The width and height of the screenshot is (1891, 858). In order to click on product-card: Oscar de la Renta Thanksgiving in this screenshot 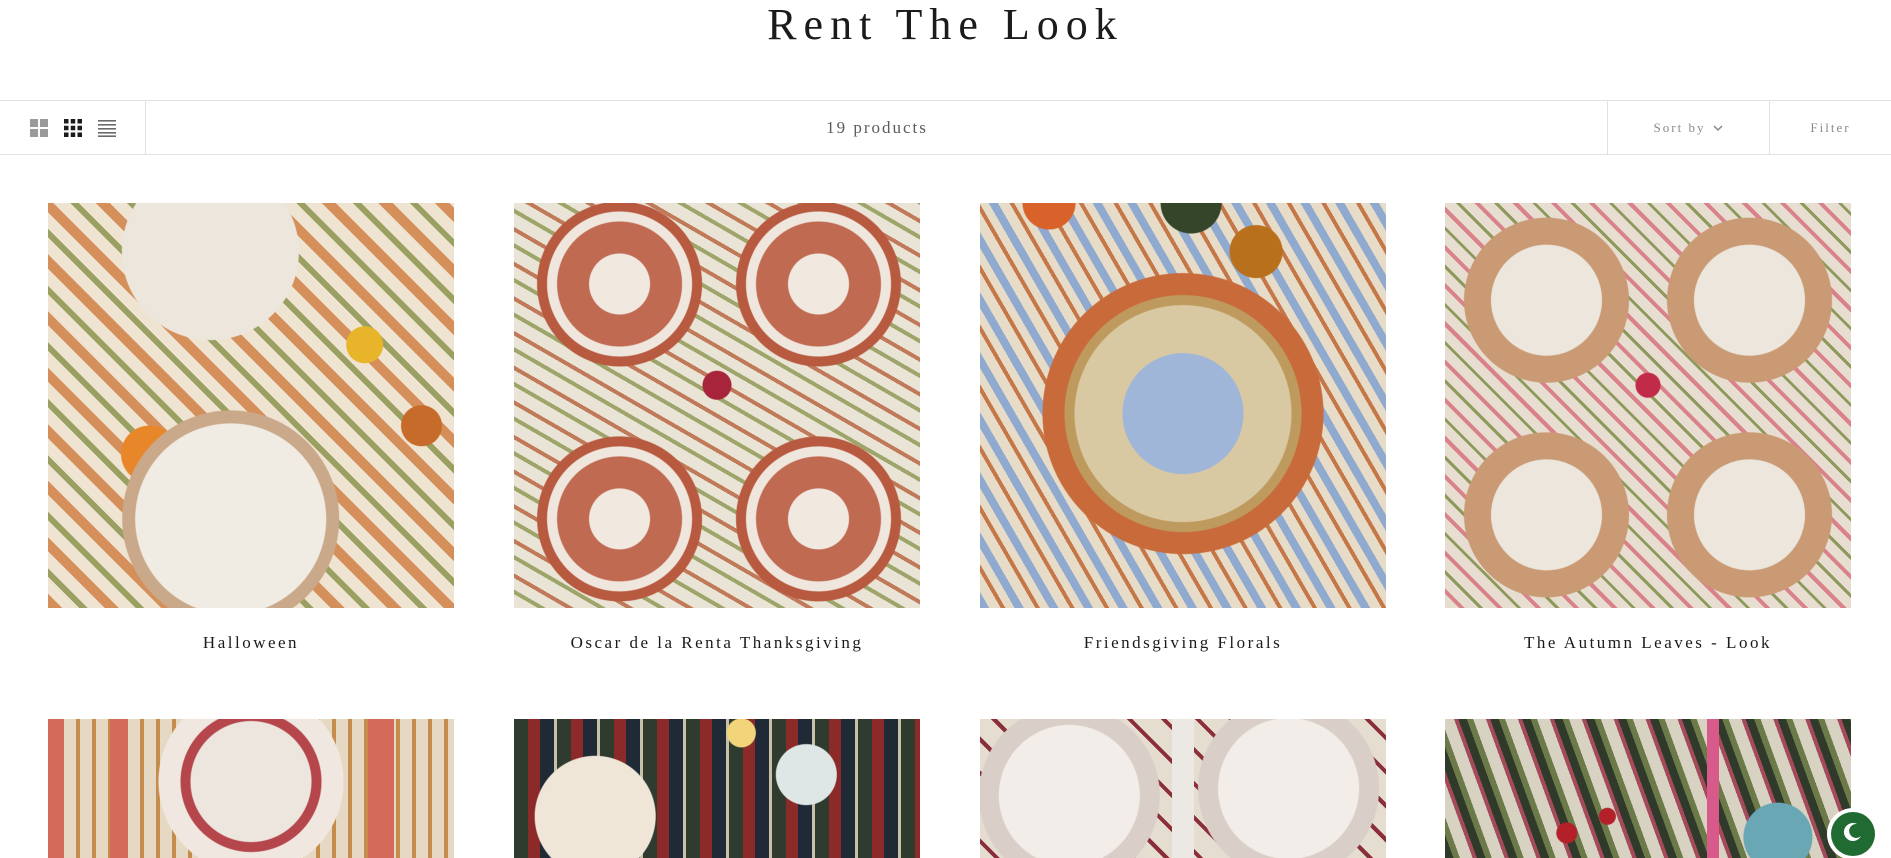, I will do `click(717, 428)`.